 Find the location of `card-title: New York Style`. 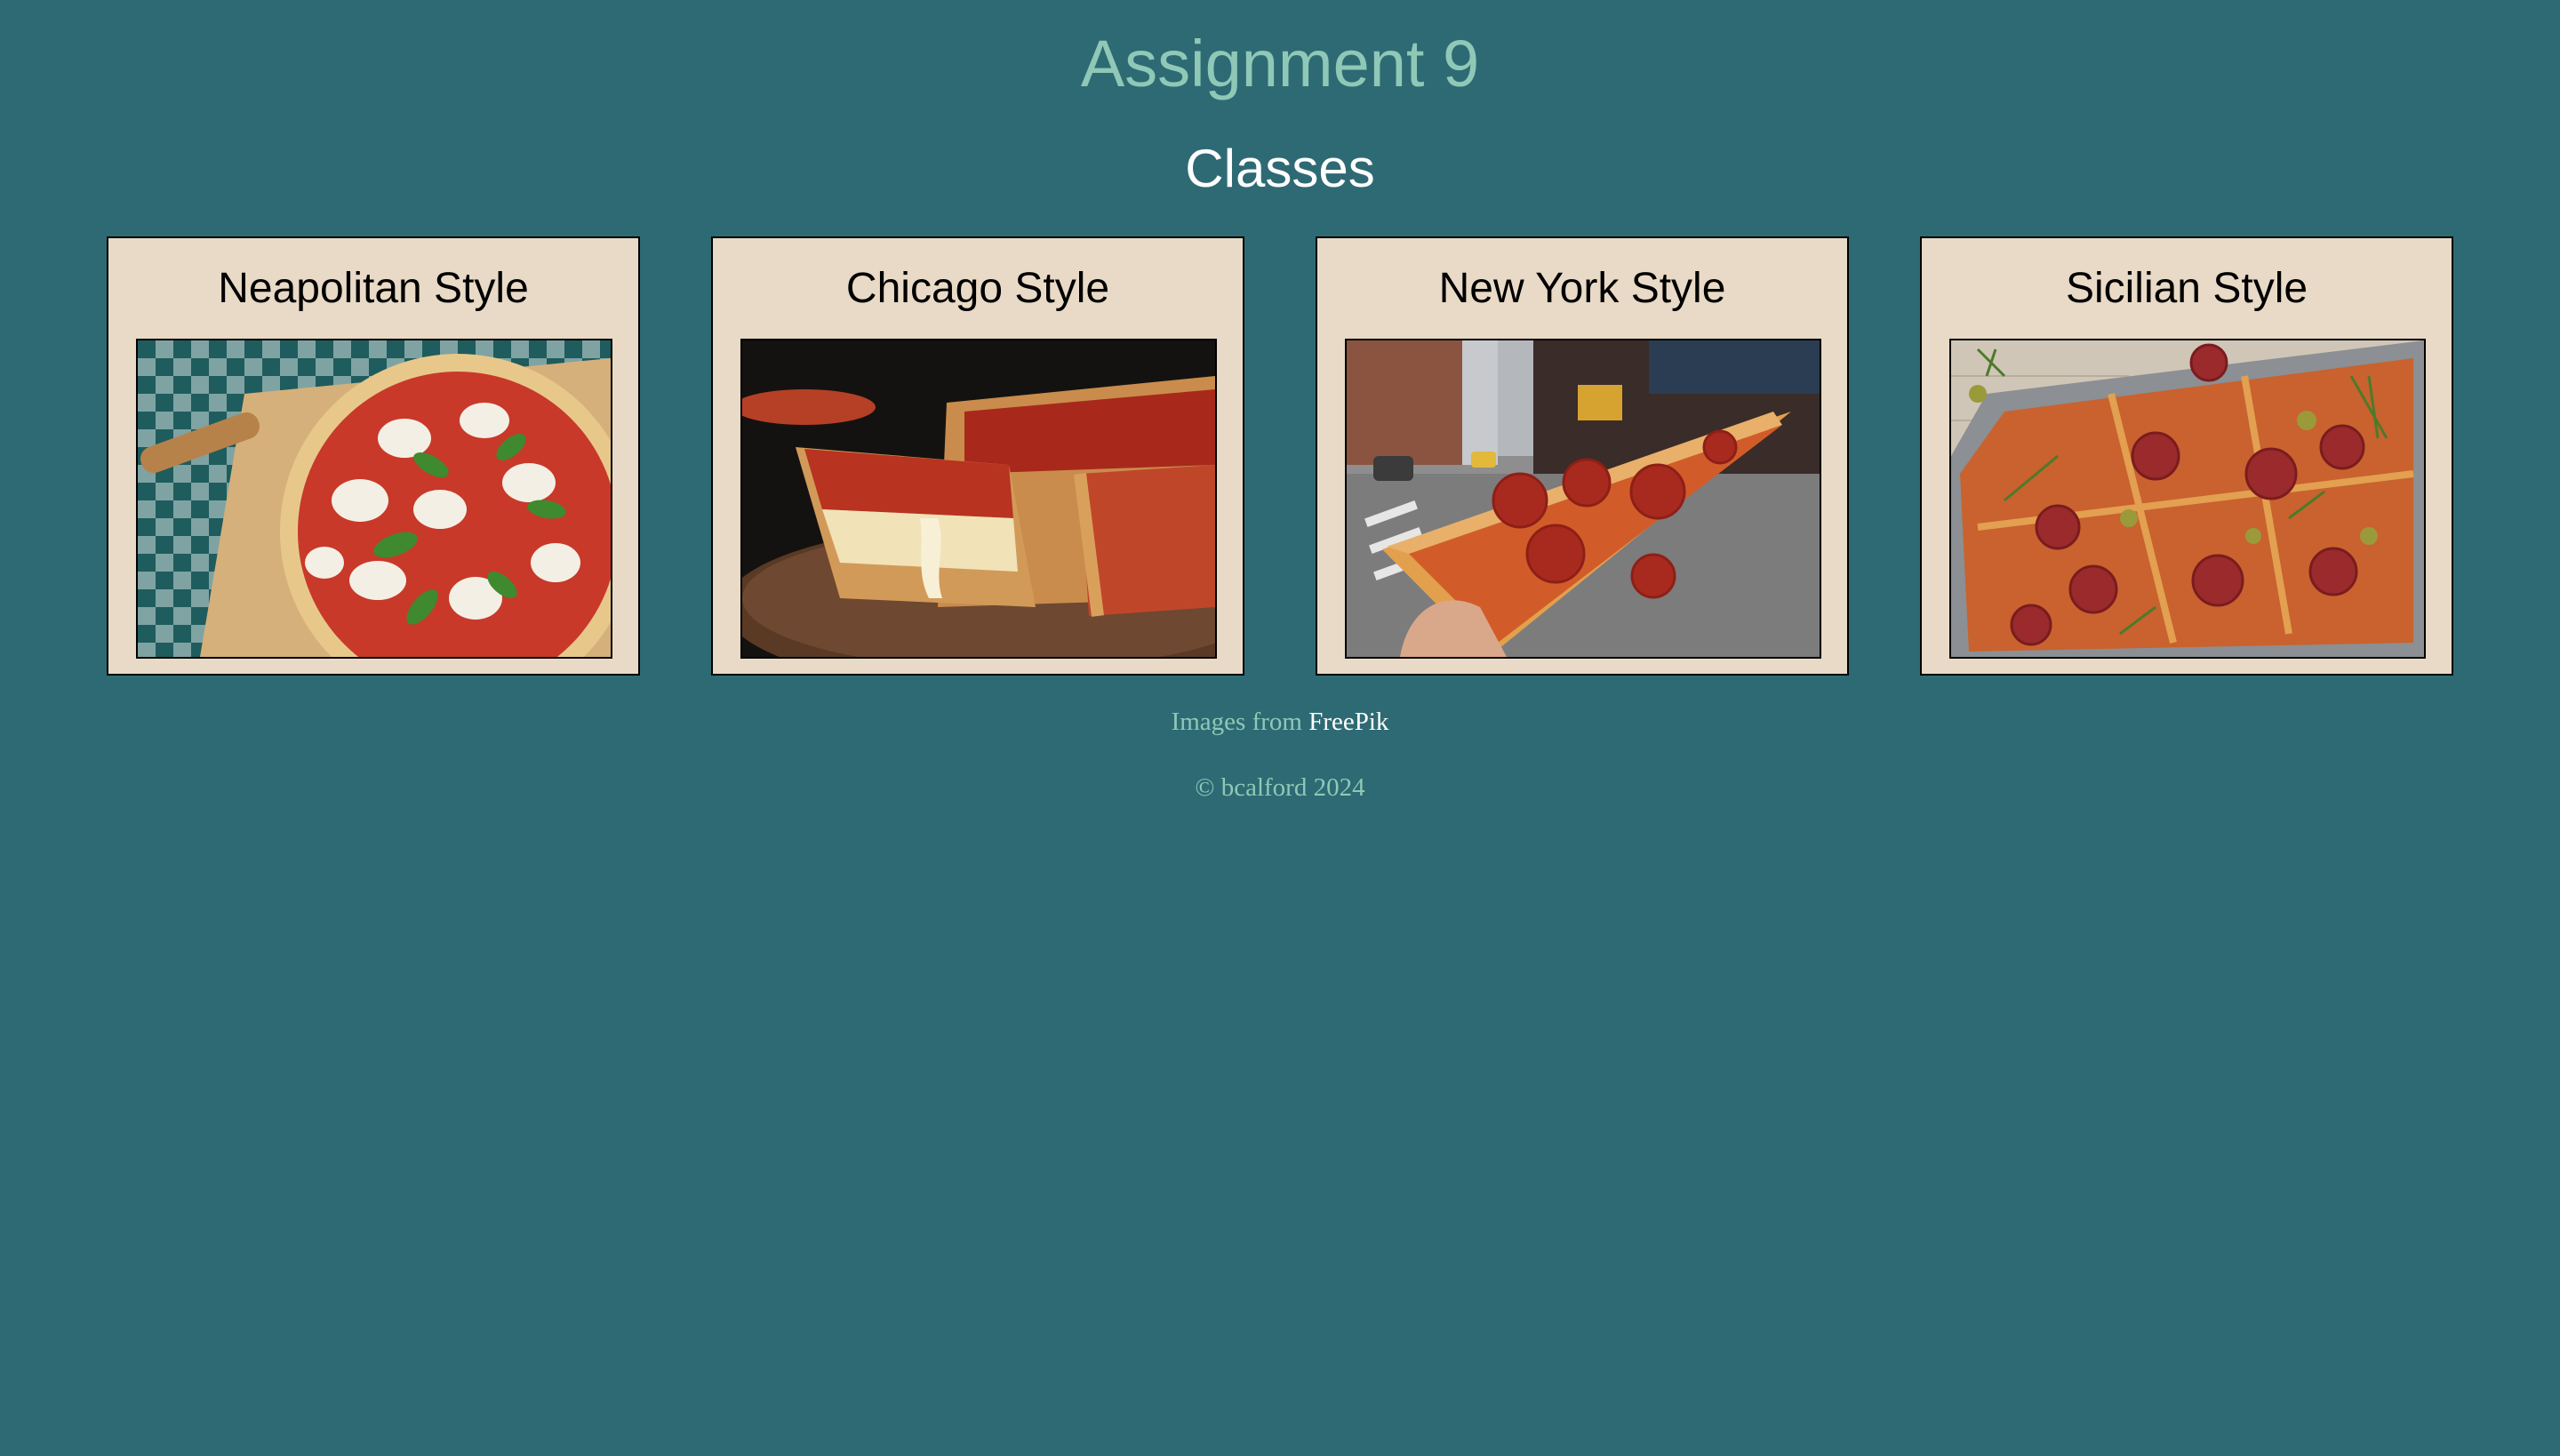

card-title: New York Style is located at coordinates (1582, 288).